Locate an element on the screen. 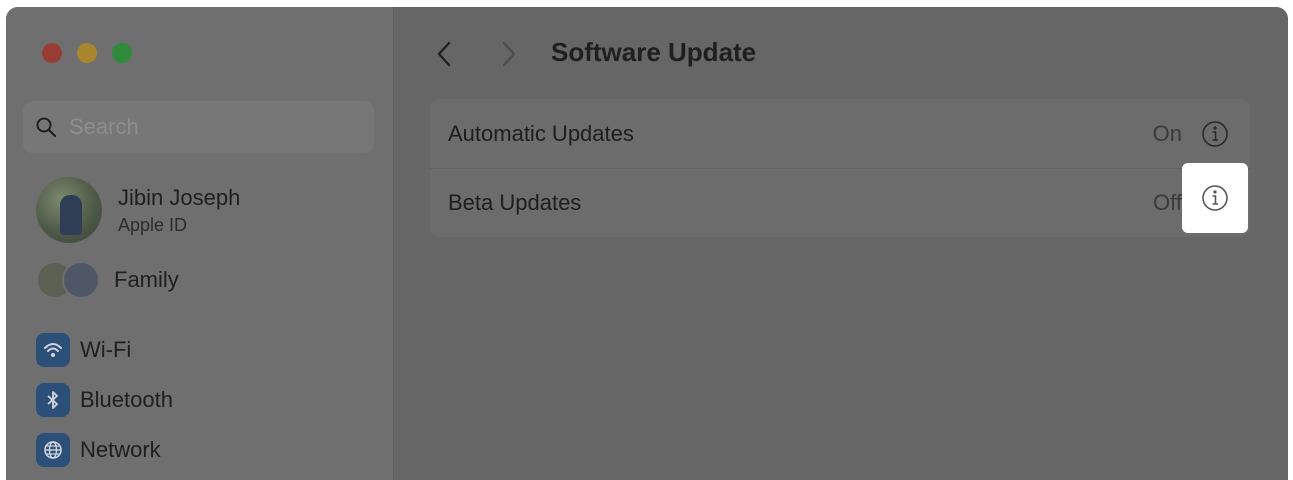 This screenshot has height=480, width=1293. profile-name: Jibin Joseph is located at coordinates (179, 197).